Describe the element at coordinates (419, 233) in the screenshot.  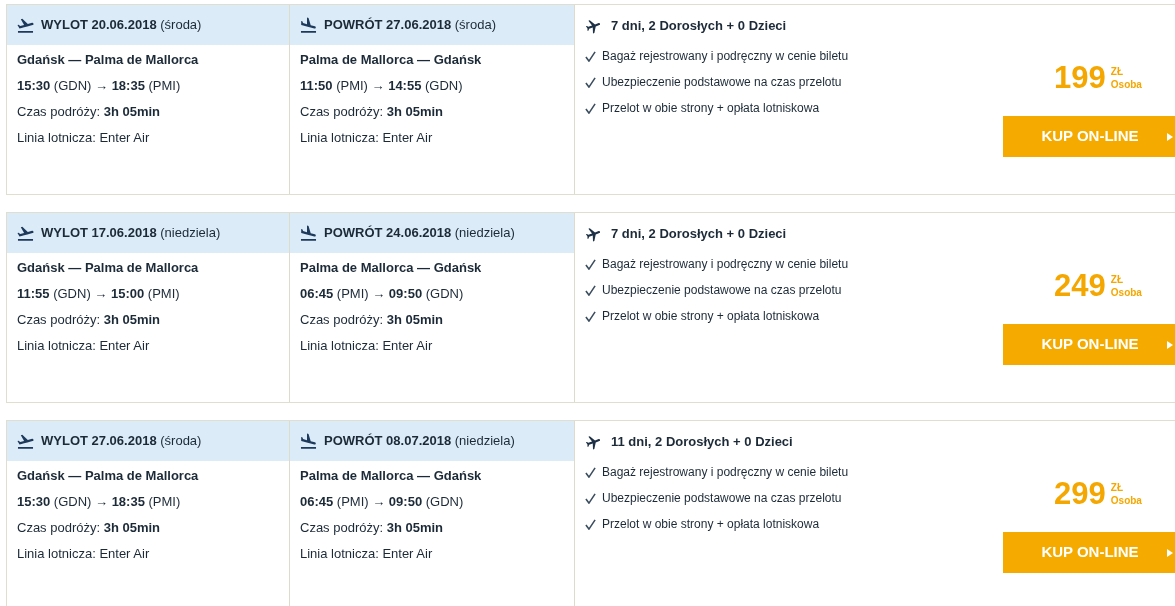
I see `flight-date: POWRÓT 24.06.2018 (niedziela)` at that location.